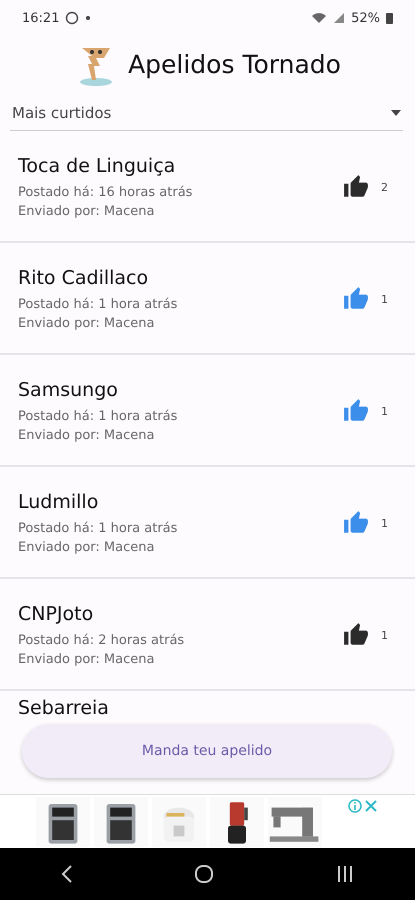 This screenshot has width=415, height=900. What do you see at coordinates (206, 114) in the screenshot?
I see `sort-dropdown: Mais curtidos` at bounding box center [206, 114].